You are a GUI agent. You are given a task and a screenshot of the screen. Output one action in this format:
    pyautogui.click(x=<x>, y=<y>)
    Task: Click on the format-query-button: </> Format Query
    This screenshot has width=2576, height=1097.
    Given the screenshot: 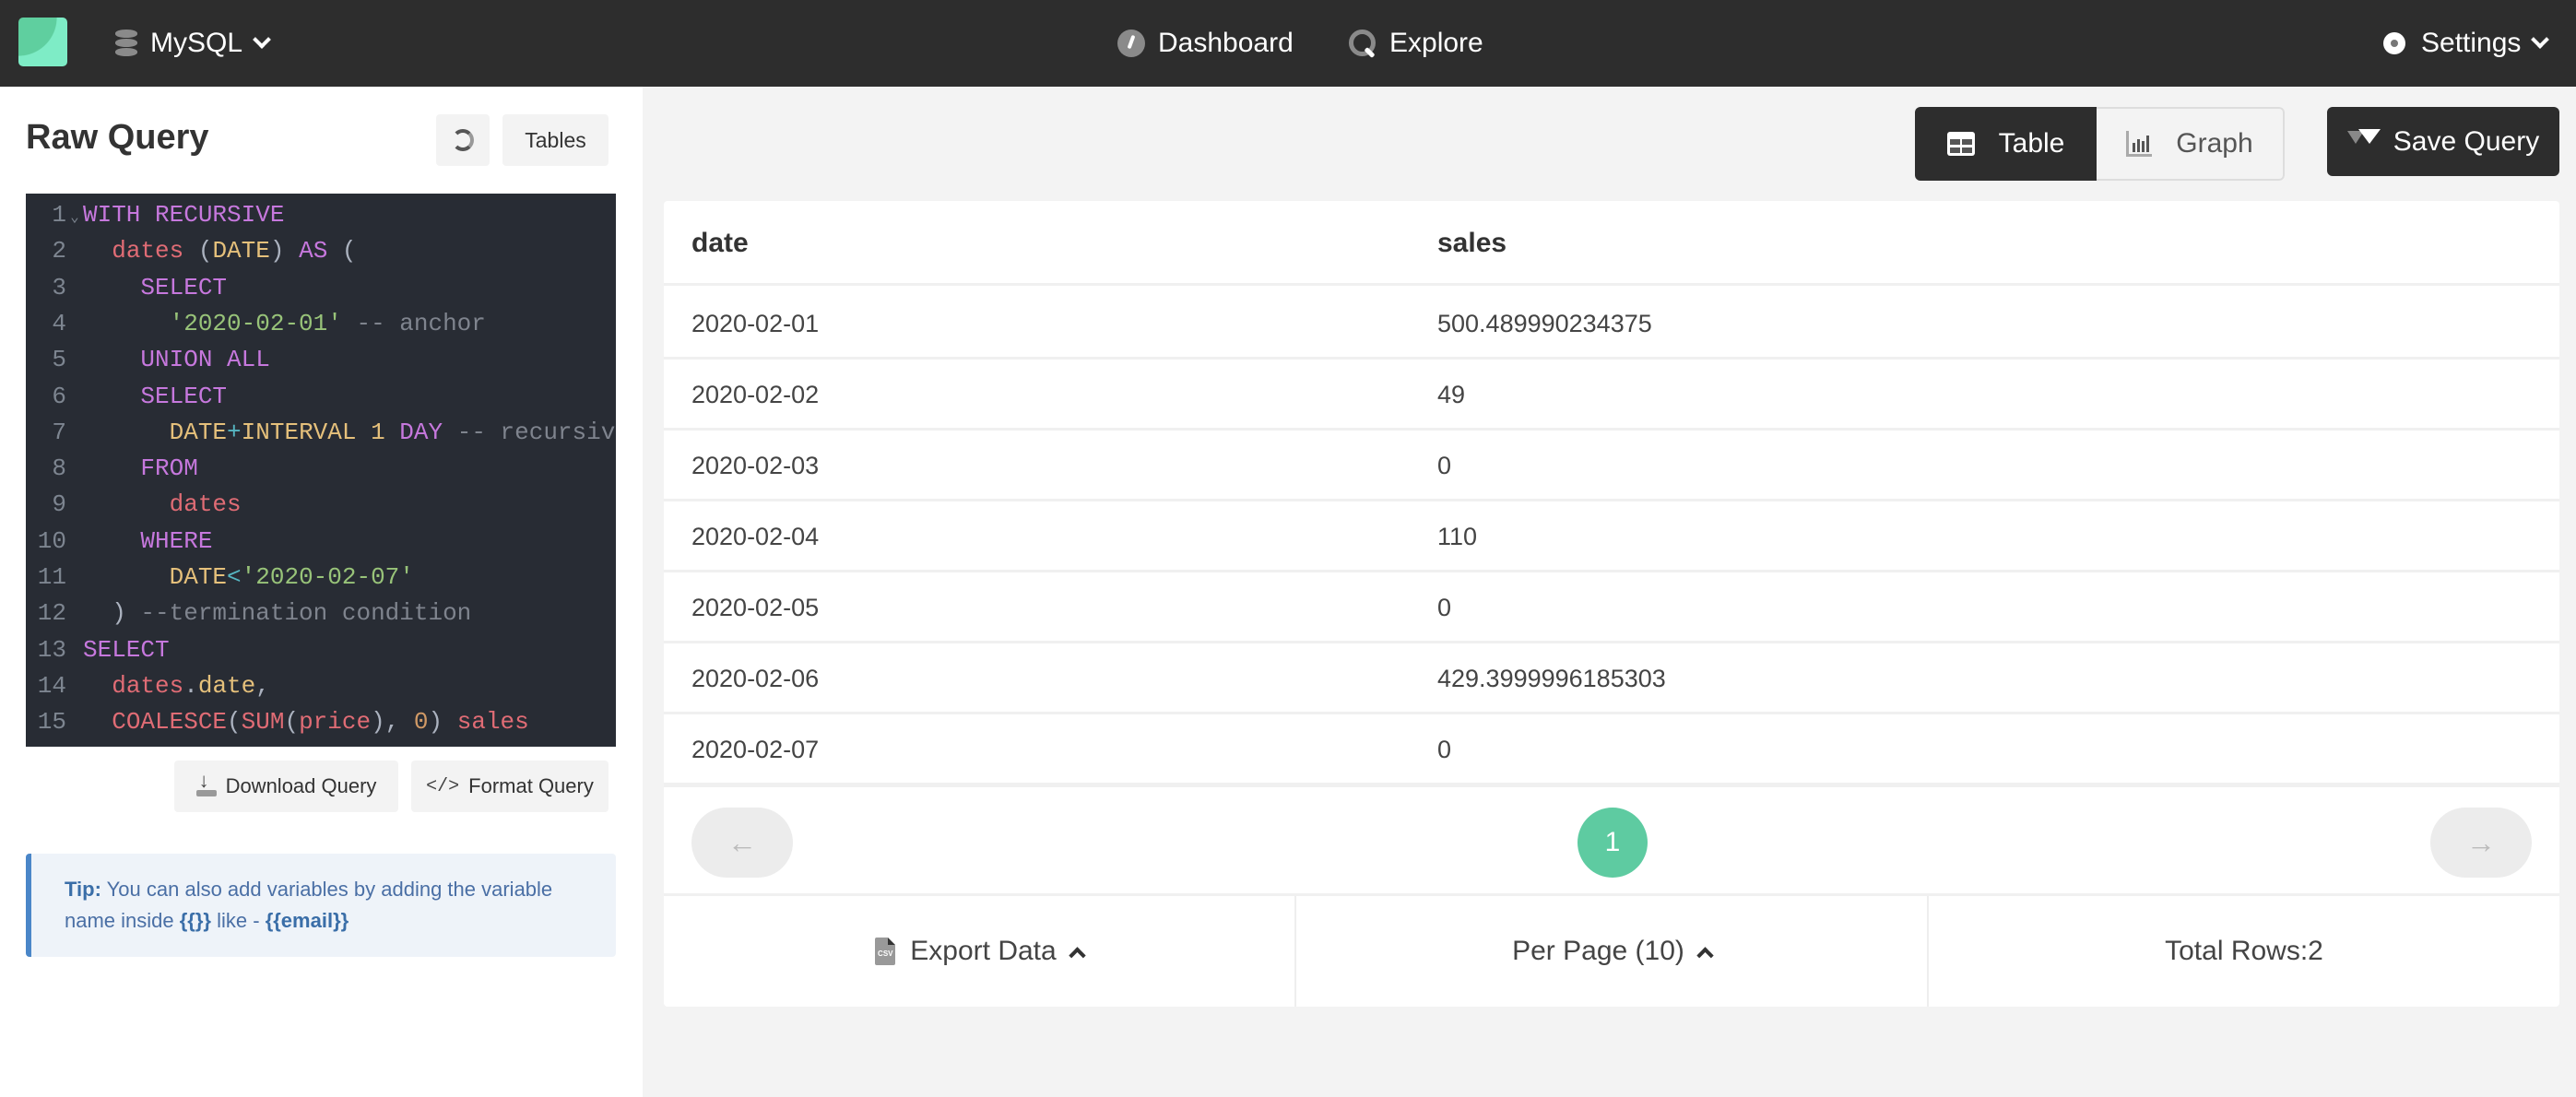 What is the action you would take?
    pyautogui.click(x=510, y=786)
    